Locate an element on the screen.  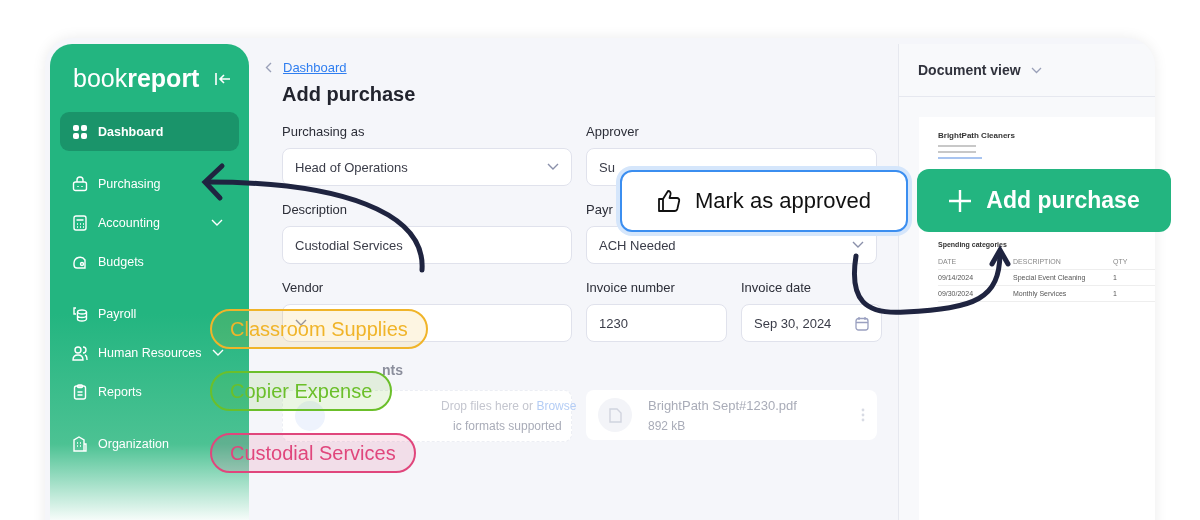
field-label: Description is located at coordinates (315, 209).